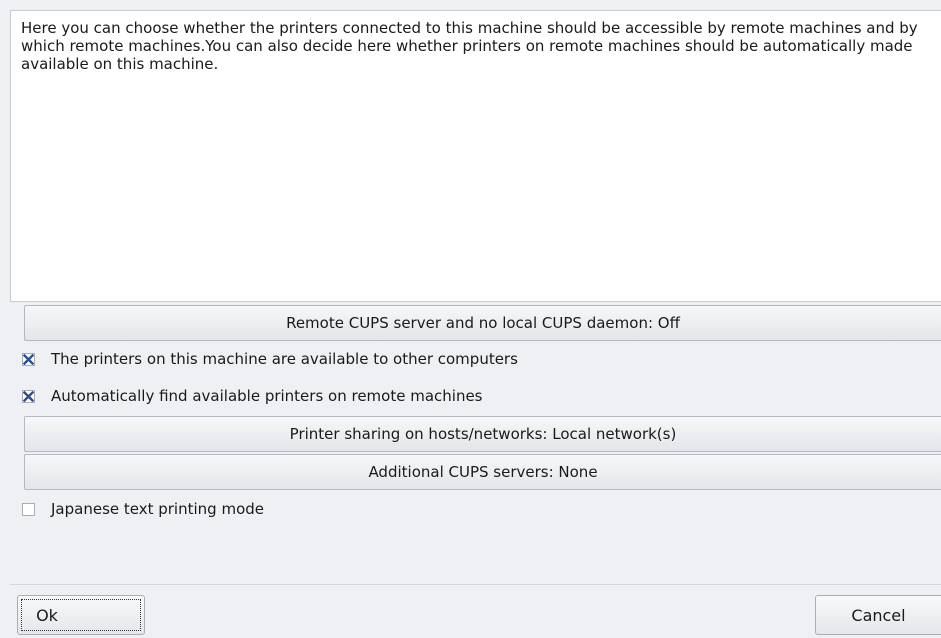  What do you see at coordinates (157, 509) in the screenshot?
I see `japanese-mode-label: Japanese text printing mode` at bounding box center [157, 509].